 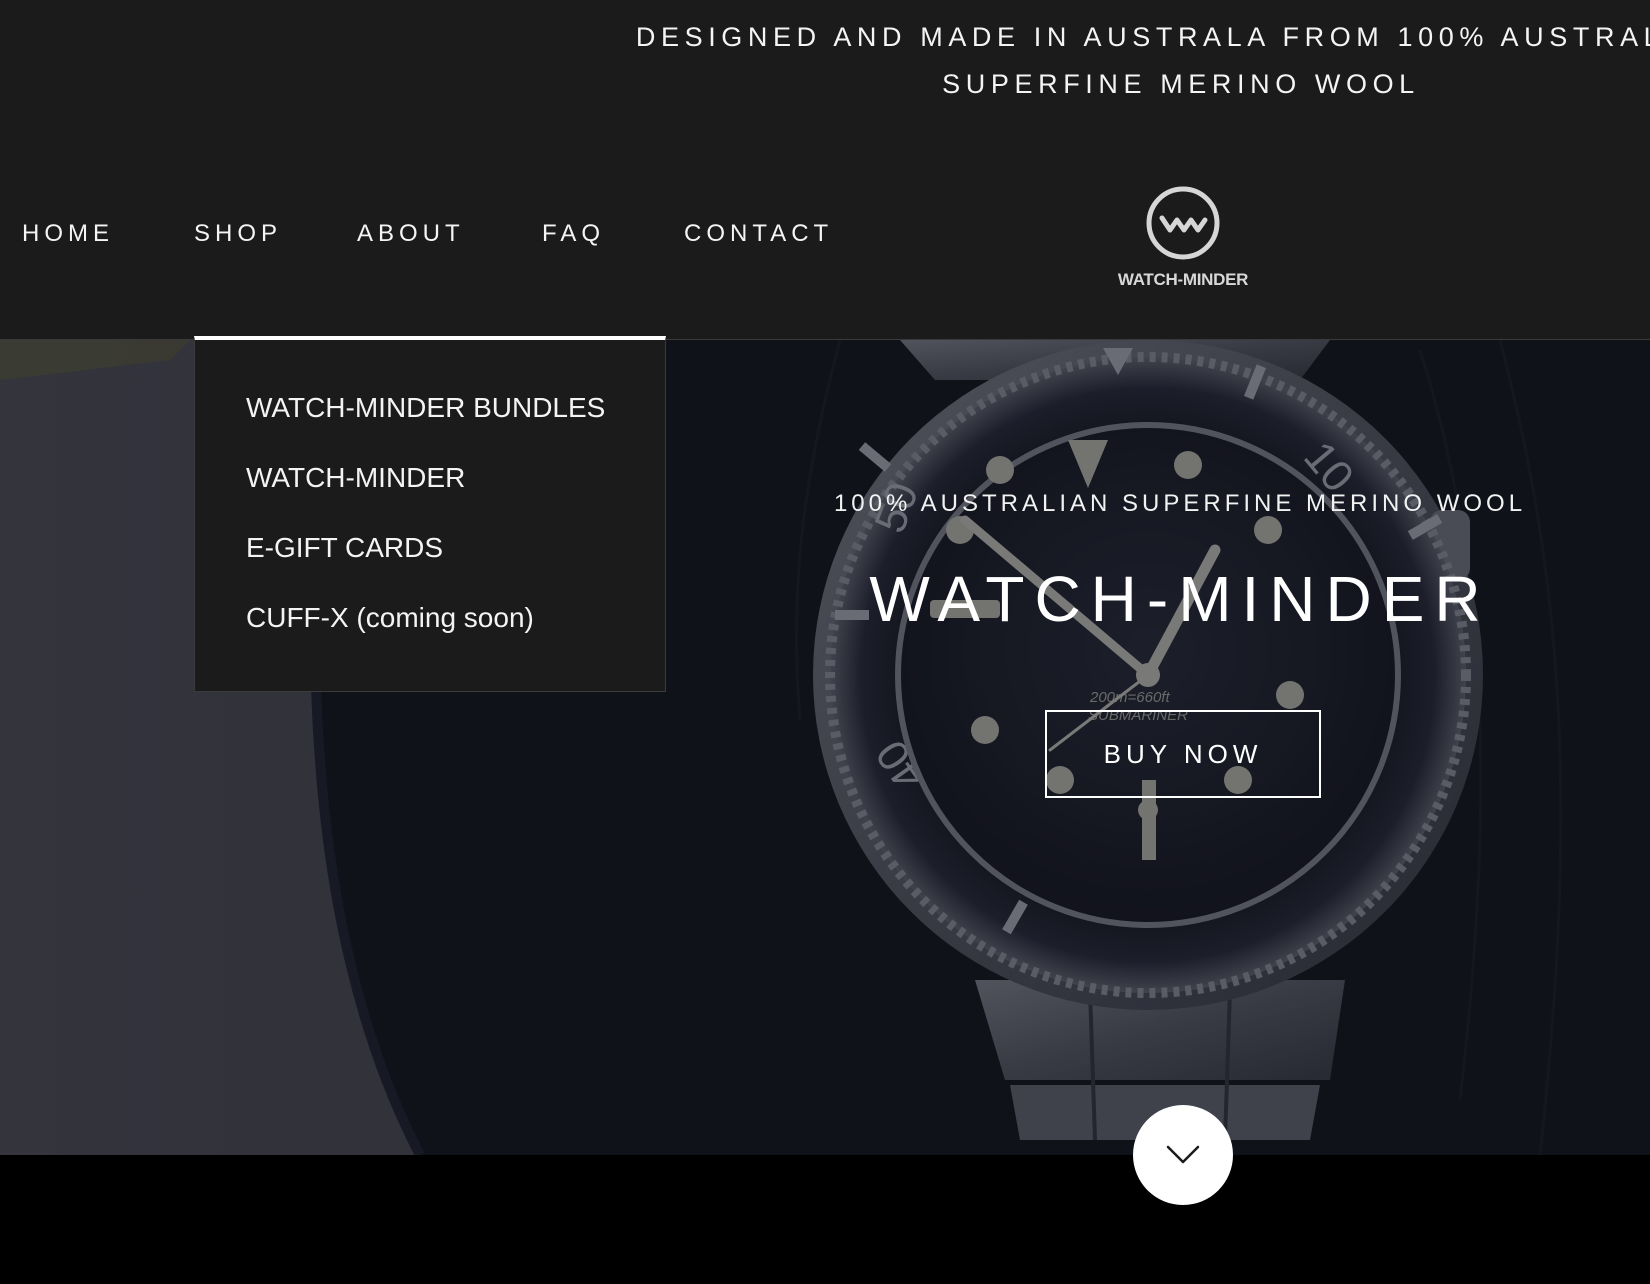 What do you see at coordinates (1180, 503) in the screenshot?
I see `hero-eyebrow: 100% AUSTRALIAN SUPERFINE MERINO WOOL` at bounding box center [1180, 503].